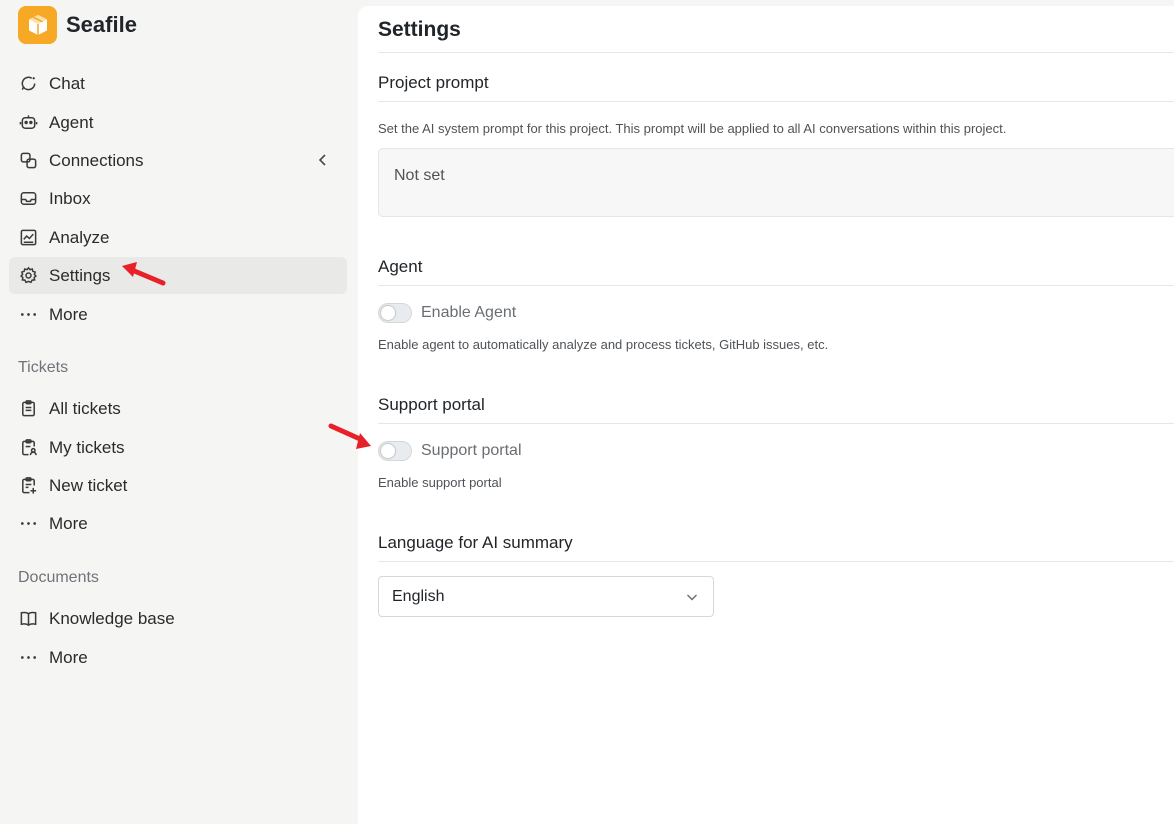  I want to click on nav-item-documents-more: More, so click(178, 657).